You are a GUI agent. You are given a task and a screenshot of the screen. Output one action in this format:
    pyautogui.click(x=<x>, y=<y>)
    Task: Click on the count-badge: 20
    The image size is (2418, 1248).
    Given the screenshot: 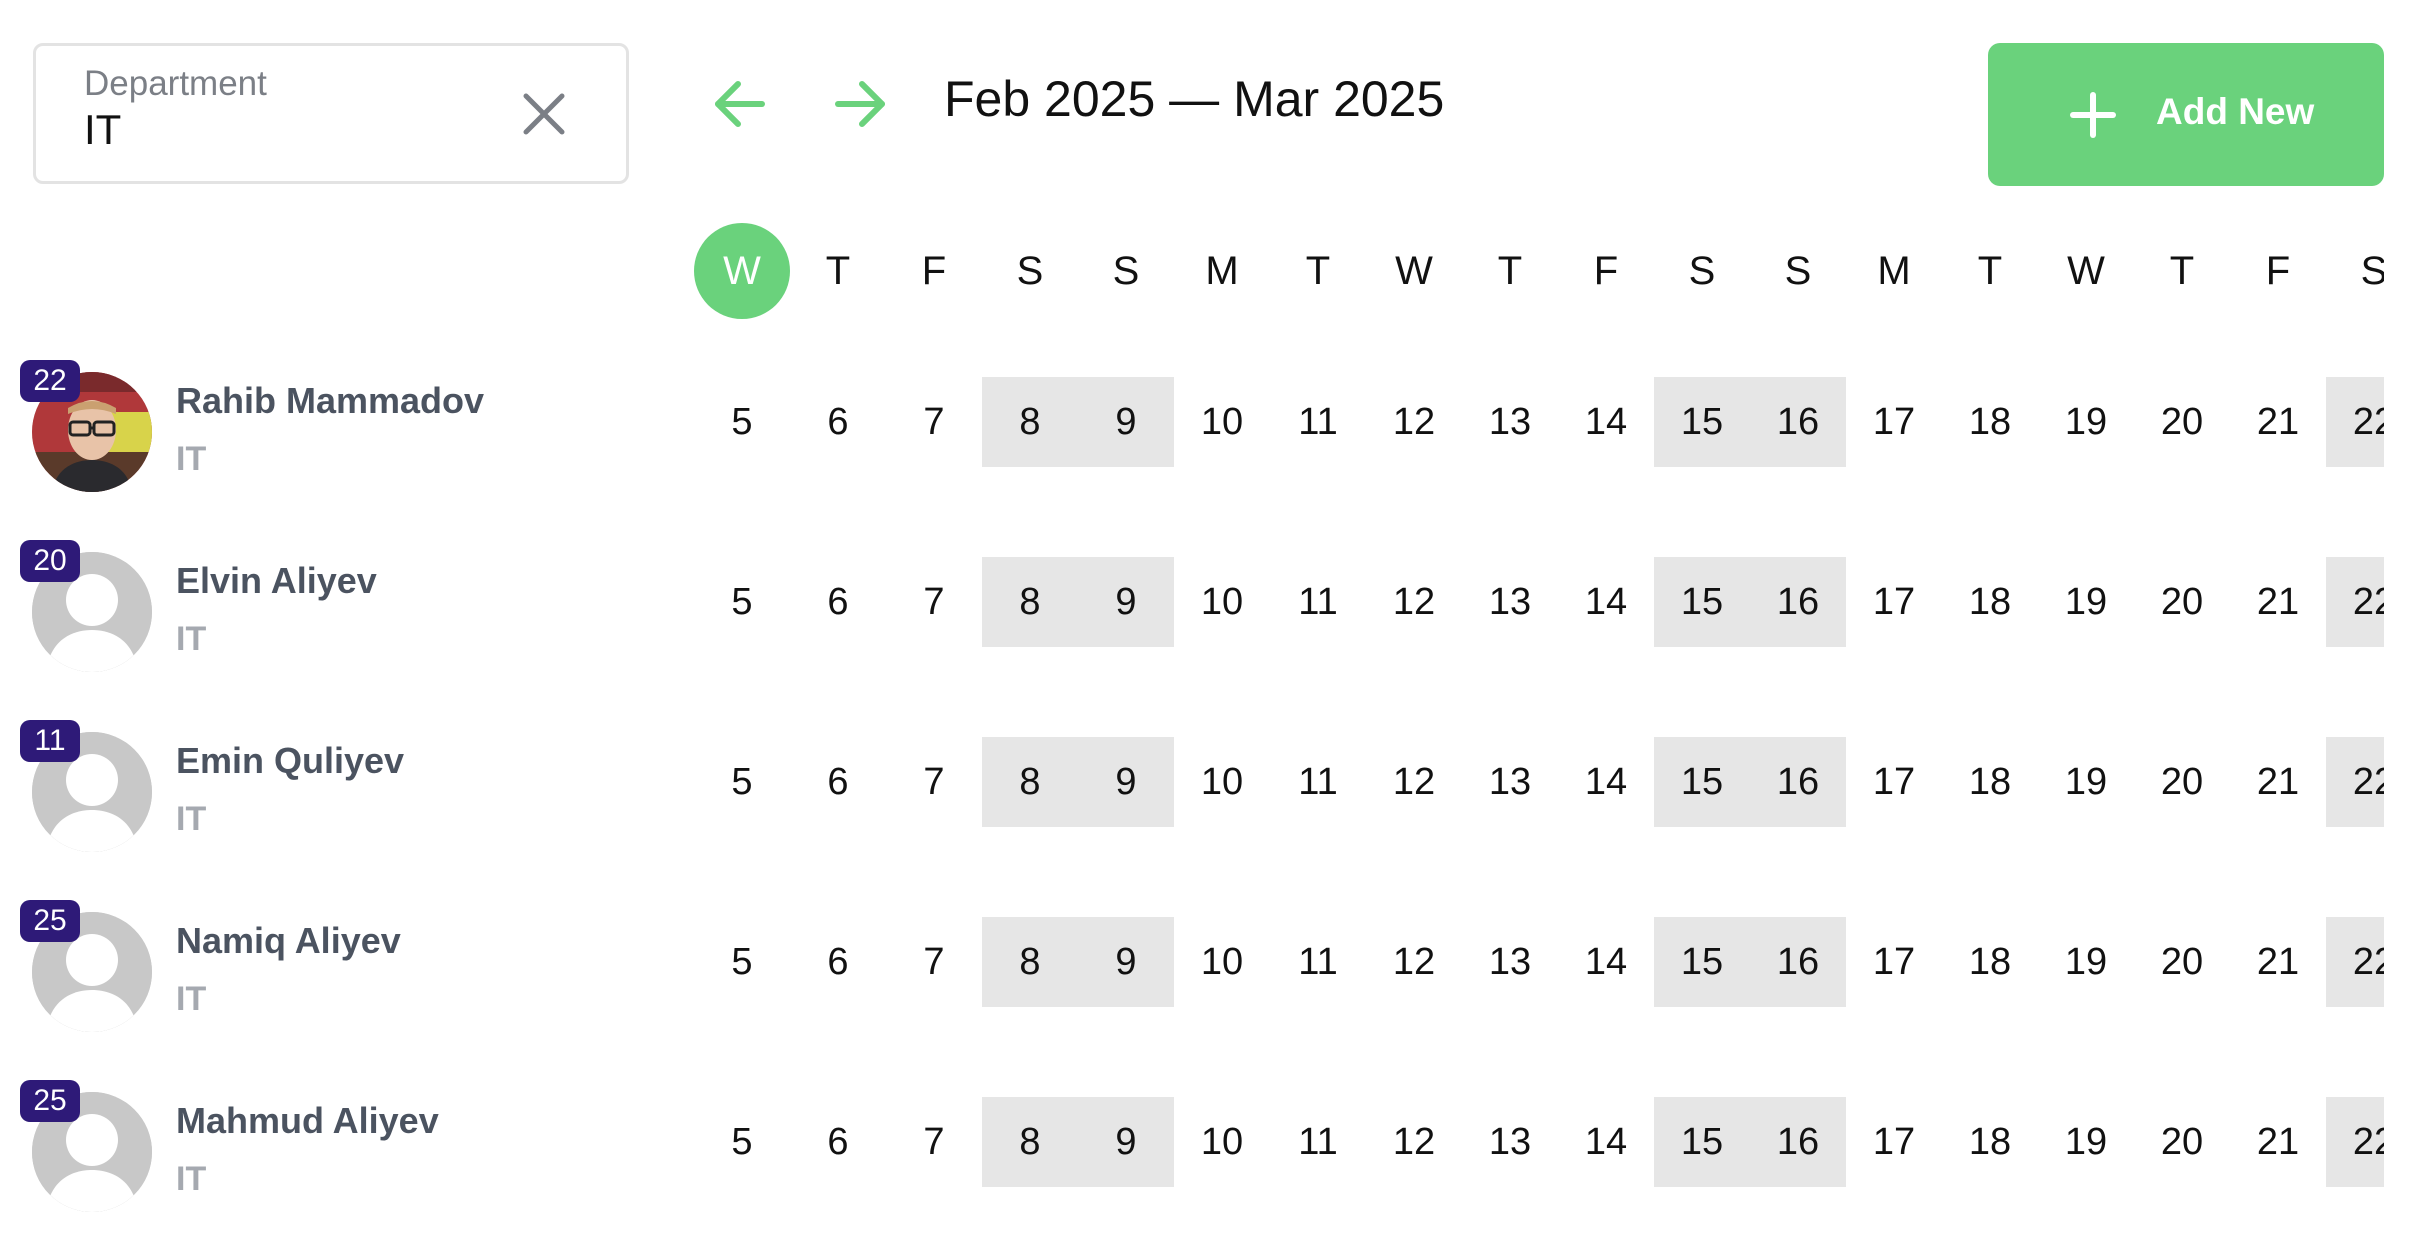 What is the action you would take?
    pyautogui.click(x=50, y=561)
    